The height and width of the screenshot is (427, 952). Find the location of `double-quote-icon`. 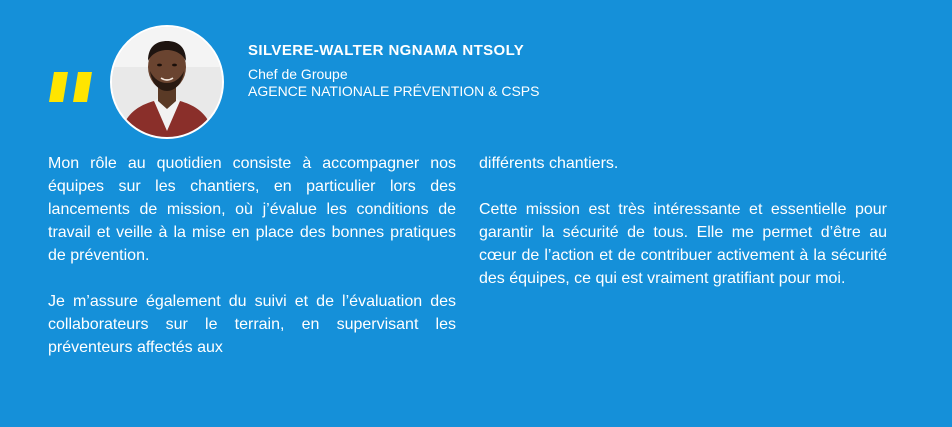

double-quote-icon is located at coordinates (70, 87).